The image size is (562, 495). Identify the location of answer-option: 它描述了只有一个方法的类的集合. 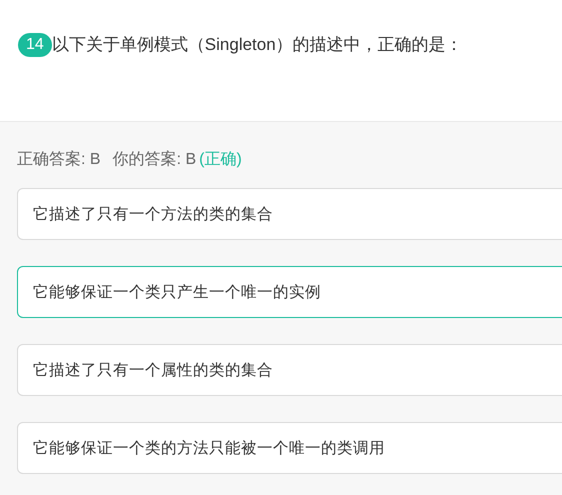
(289, 214).